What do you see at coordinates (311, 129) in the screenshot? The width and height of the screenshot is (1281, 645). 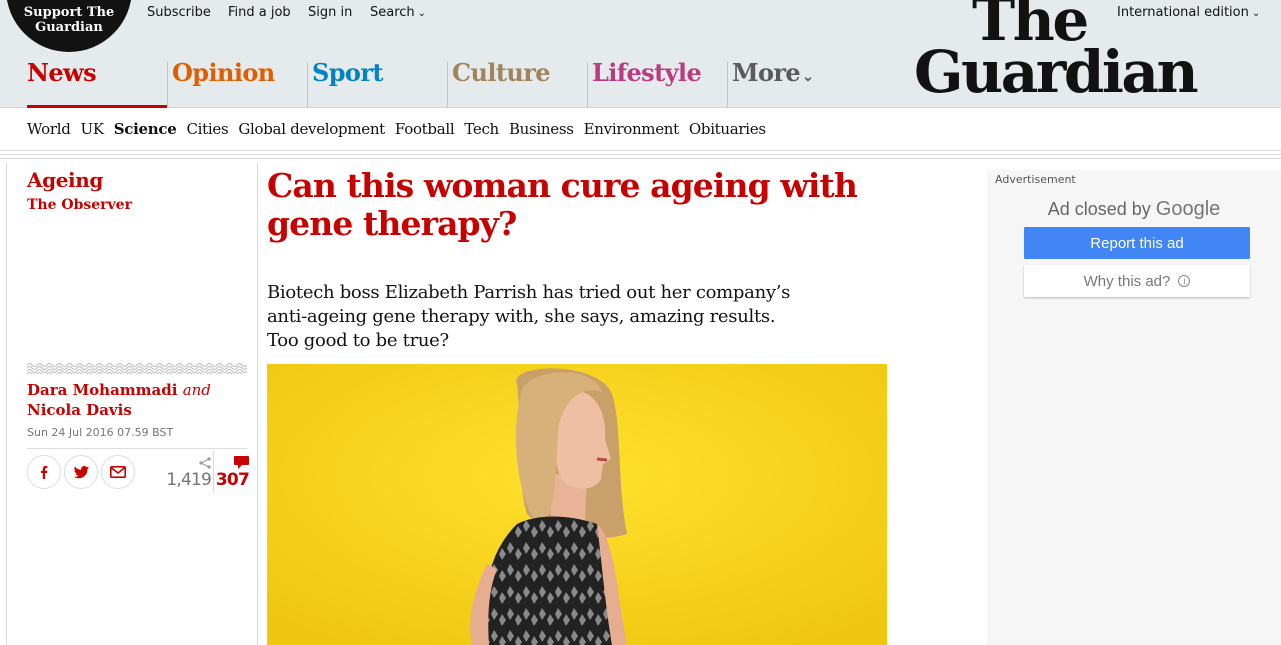 I see `subnav-item-global-development: Global development` at bounding box center [311, 129].